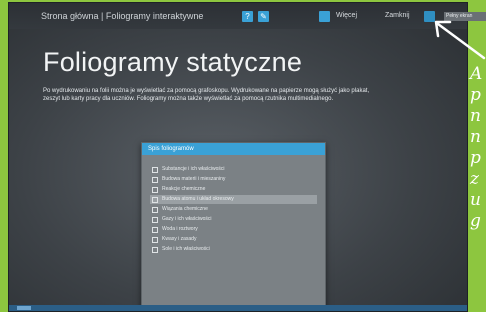 The width and height of the screenshot is (486, 312). Describe the element at coordinates (233, 179) in the screenshot. I see `list-item: Budowa materii i mieszaniny` at that location.